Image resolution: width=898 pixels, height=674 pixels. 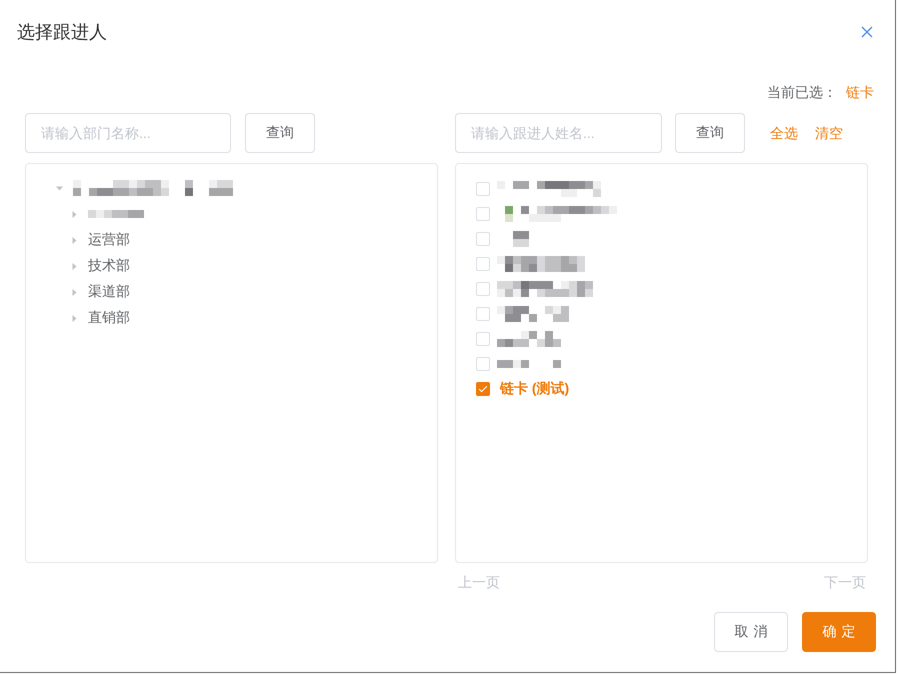 What do you see at coordinates (109, 318) in the screenshot?
I see `department-tree-item: 直销部` at bounding box center [109, 318].